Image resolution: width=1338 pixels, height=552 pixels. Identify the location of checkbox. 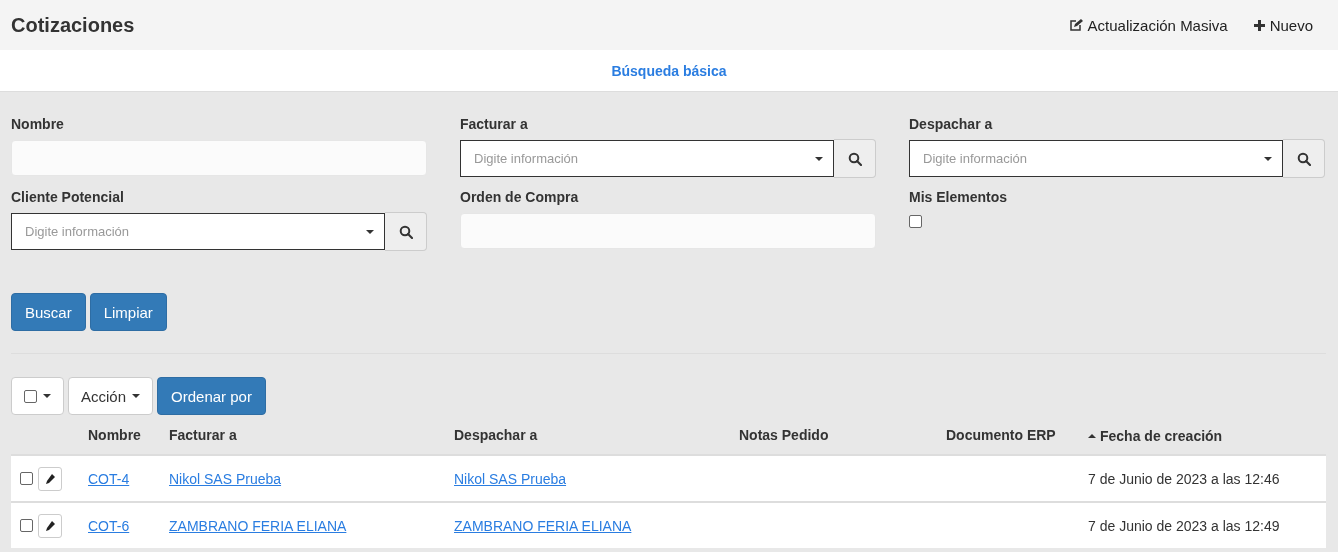
(915, 221).